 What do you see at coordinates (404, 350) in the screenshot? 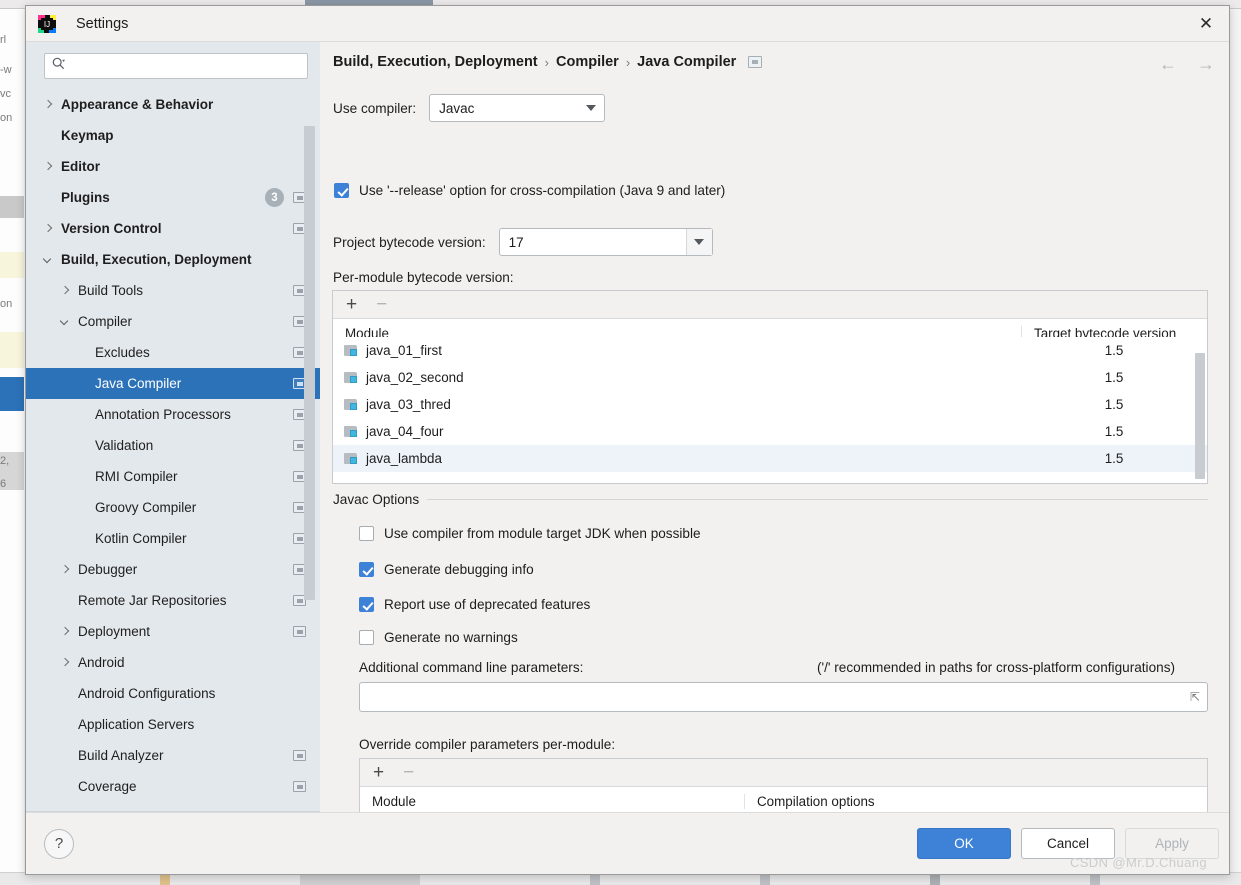
I see `module-name: java_01_first` at bounding box center [404, 350].